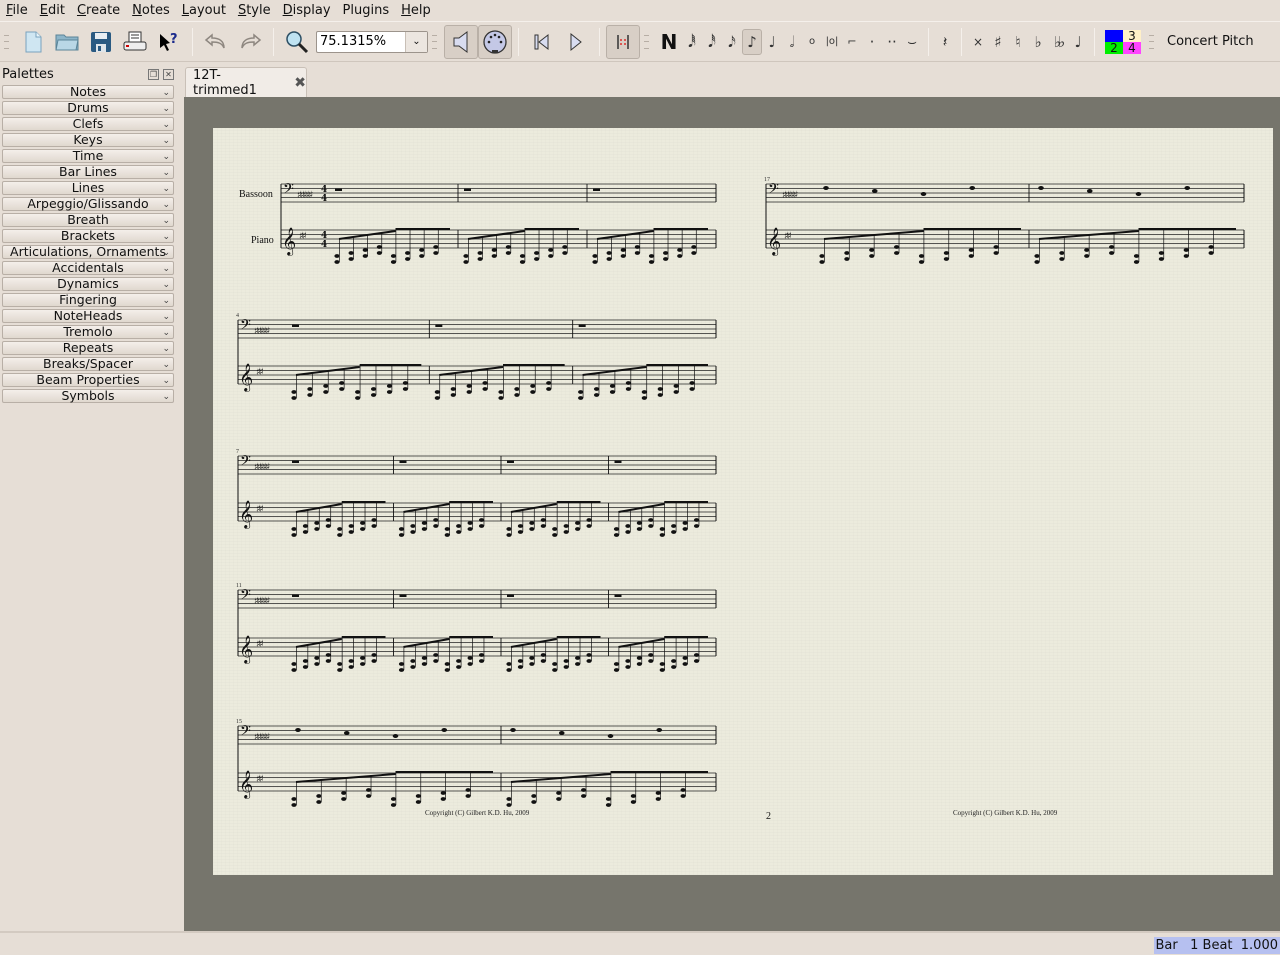 The width and height of the screenshot is (1280, 955). What do you see at coordinates (792, 42) in the screenshot?
I see `duration-half-button: 𝅗𝅥` at bounding box center [792, 42].